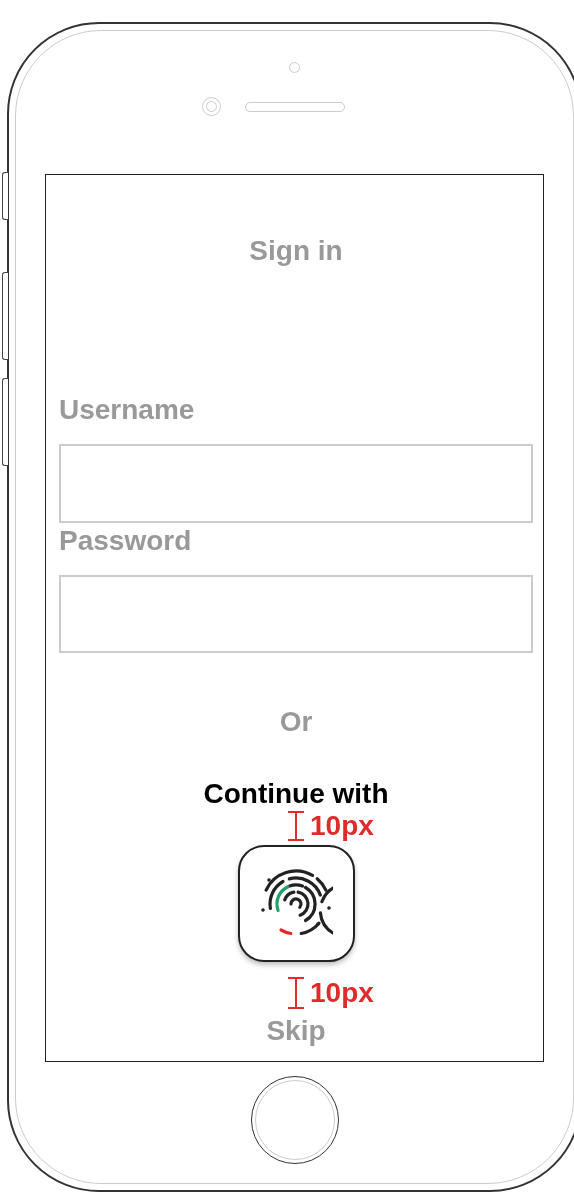 The width and height of the screenshot is (574, 1194). I want to click on fingerprint-button, so click(296, 903).